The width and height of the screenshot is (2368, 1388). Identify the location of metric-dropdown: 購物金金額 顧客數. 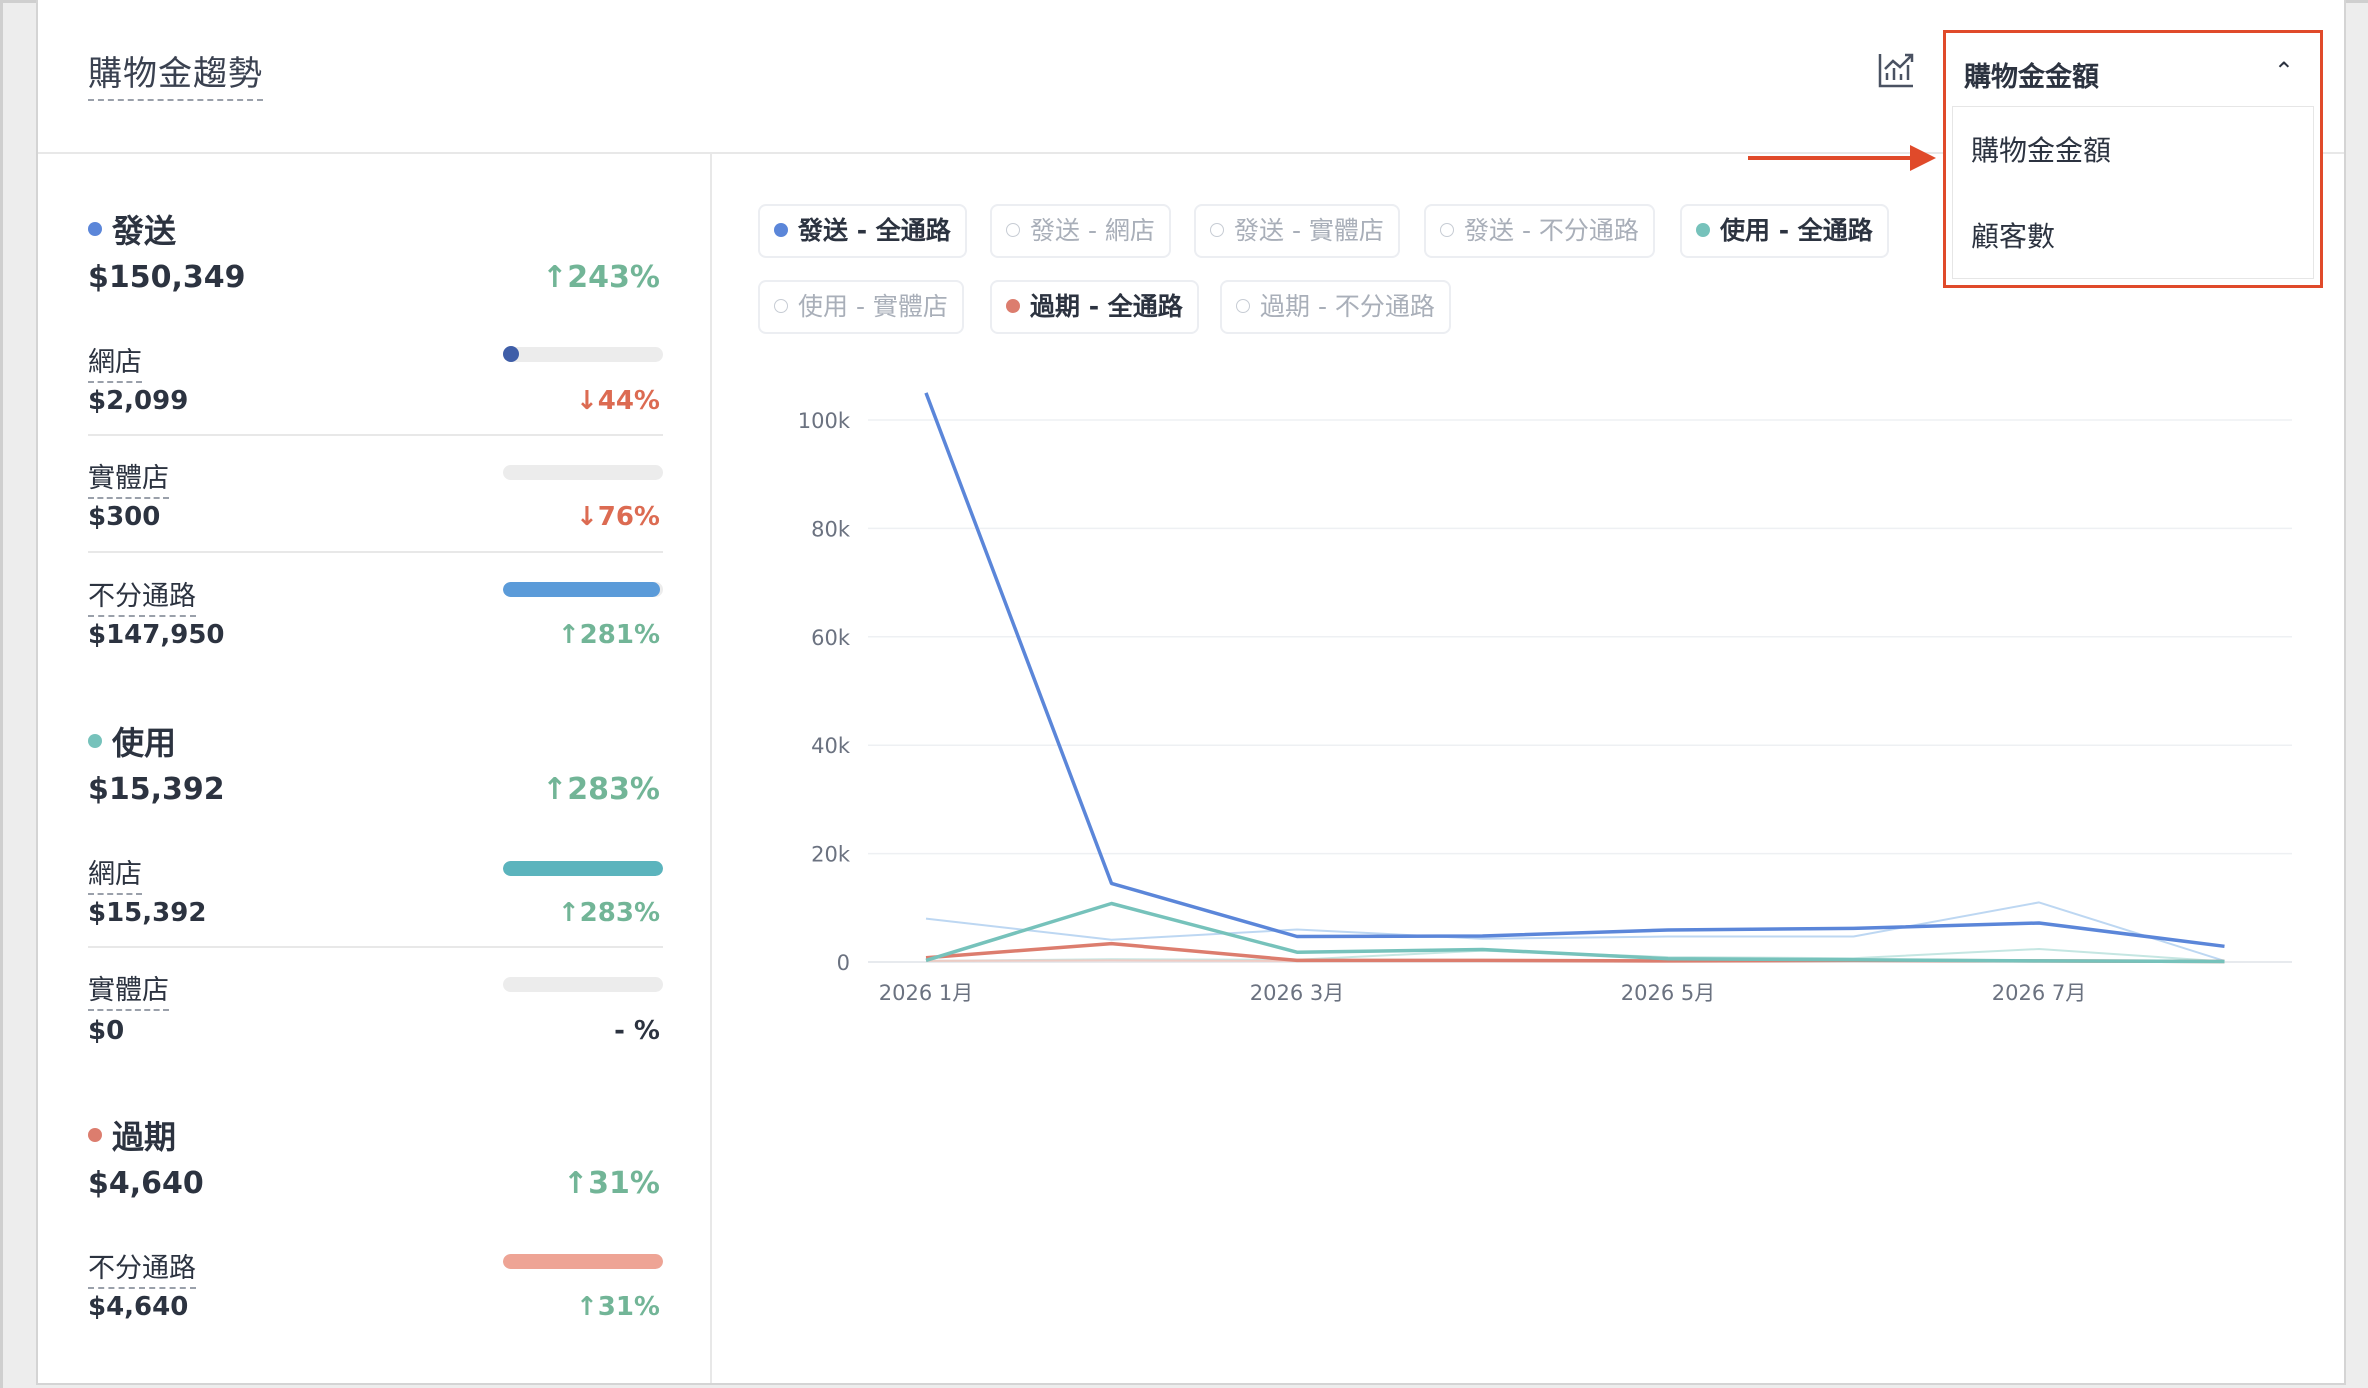
(2133, 197).